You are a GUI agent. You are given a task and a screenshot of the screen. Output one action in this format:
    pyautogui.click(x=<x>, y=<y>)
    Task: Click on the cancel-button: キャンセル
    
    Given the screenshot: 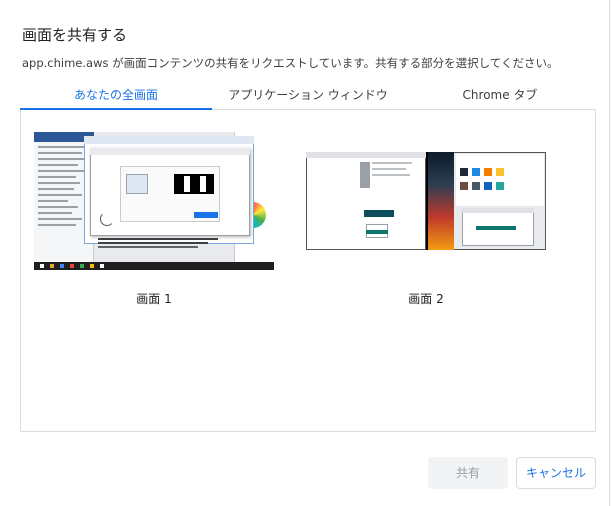 What is the action you would take?
    pyautogui.click(x=556, y=473)
    